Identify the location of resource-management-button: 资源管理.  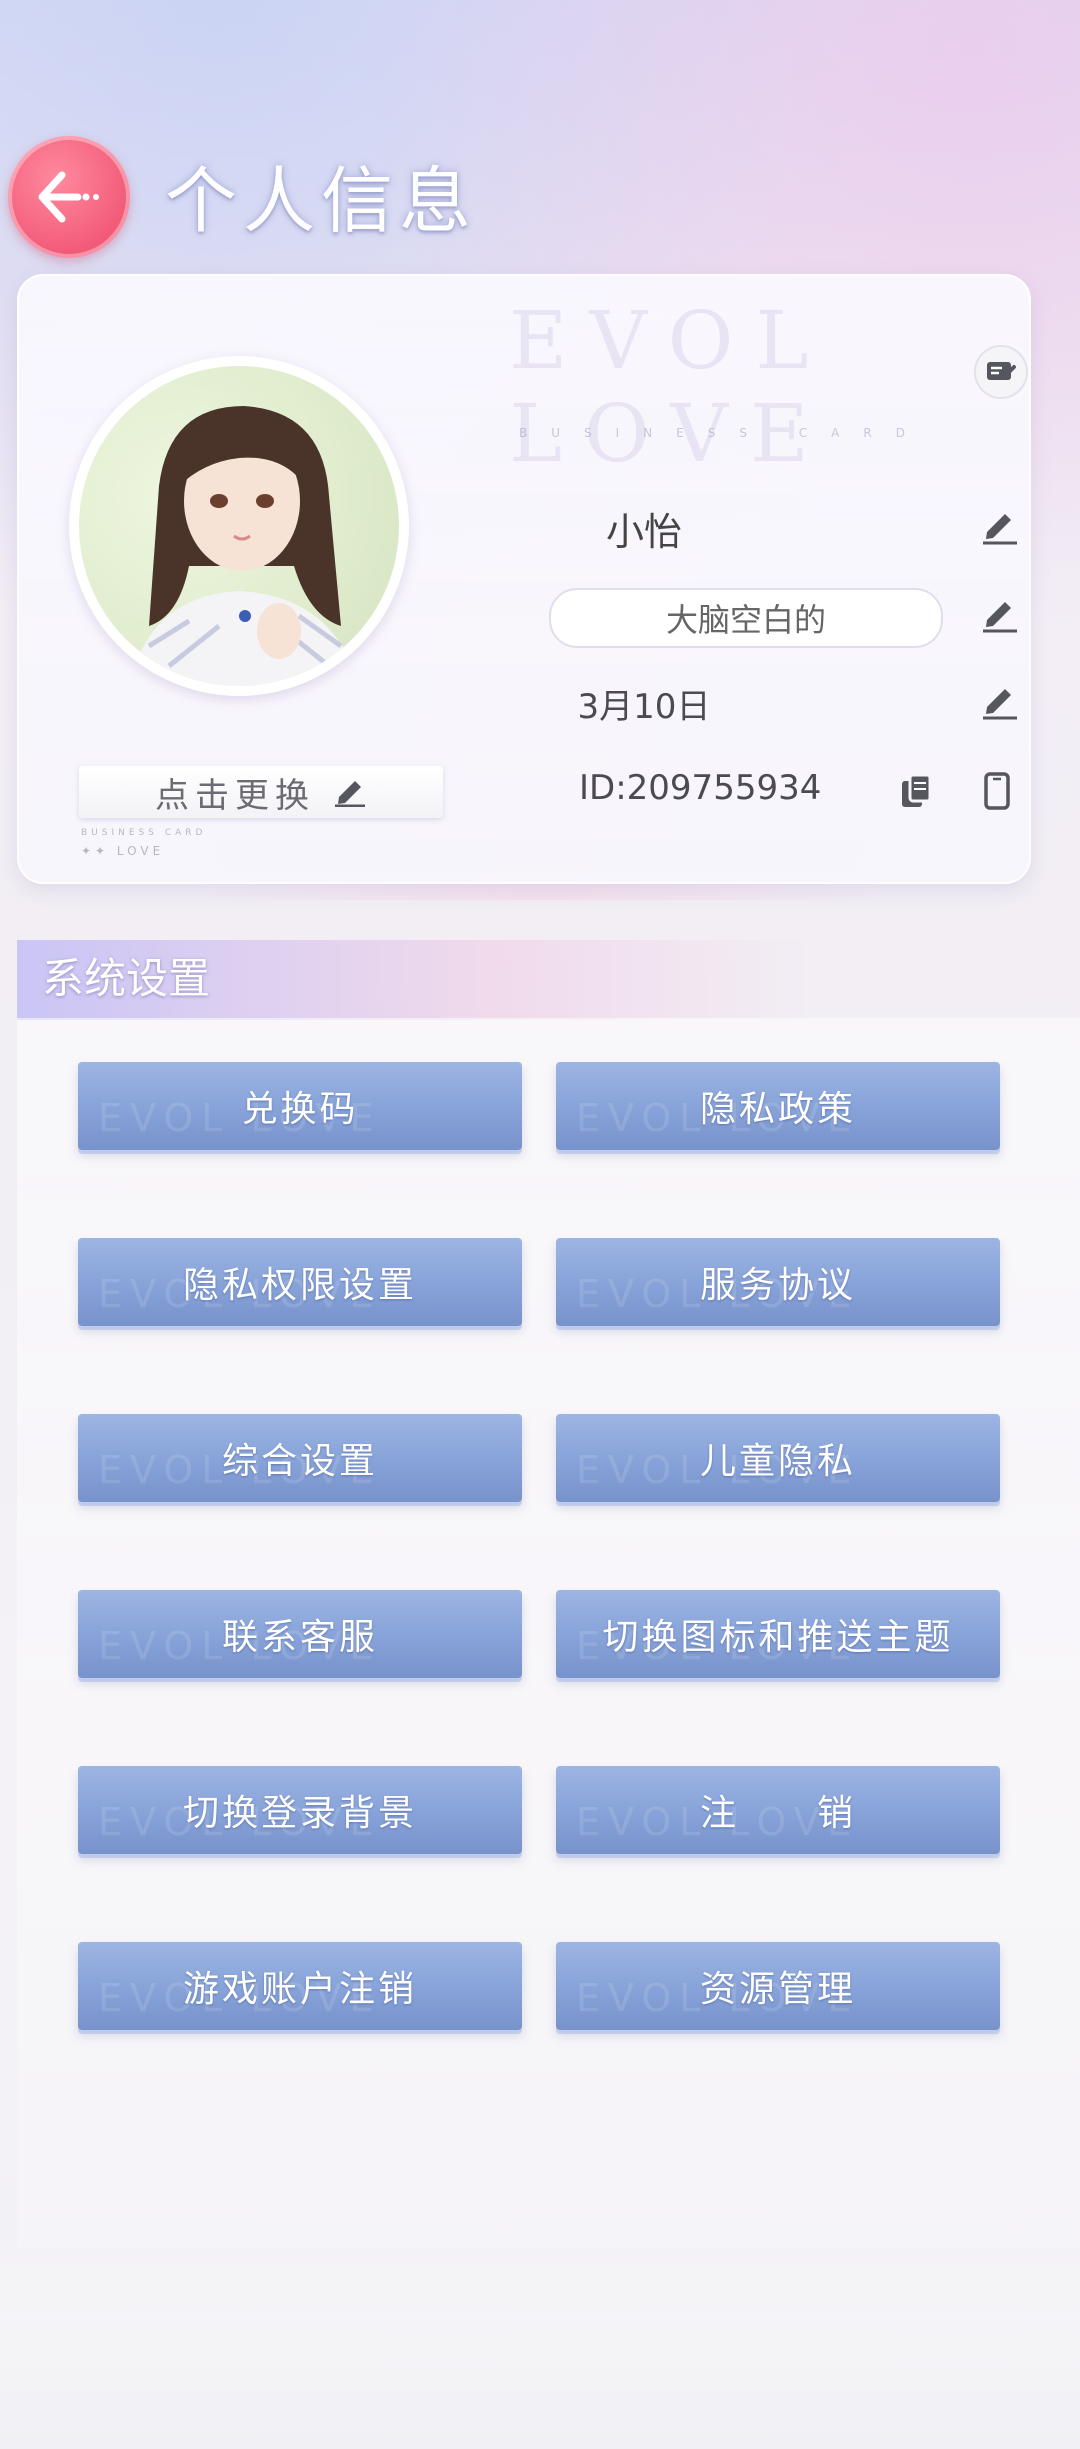
(778, 1986).